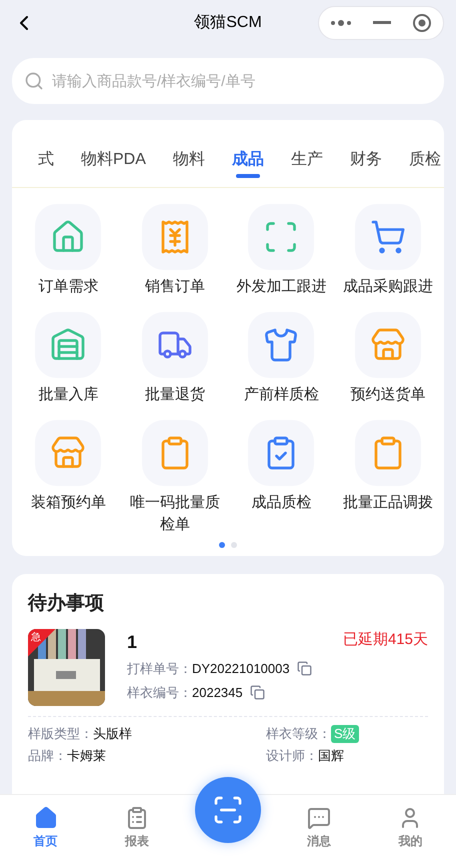  Describe the element at coordinates (68, 251) in the screenshot. I see `shortcut-item: 订单需求` at that location.